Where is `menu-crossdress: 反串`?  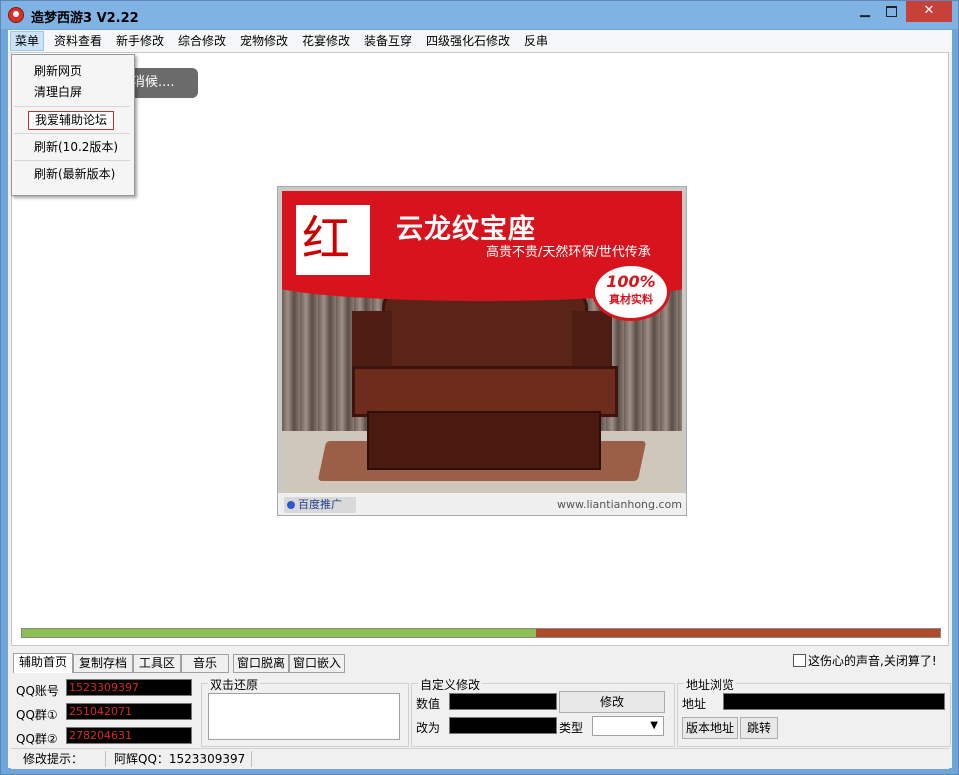 menu-crossdress: 反串 is located at coordinates (536, 41).